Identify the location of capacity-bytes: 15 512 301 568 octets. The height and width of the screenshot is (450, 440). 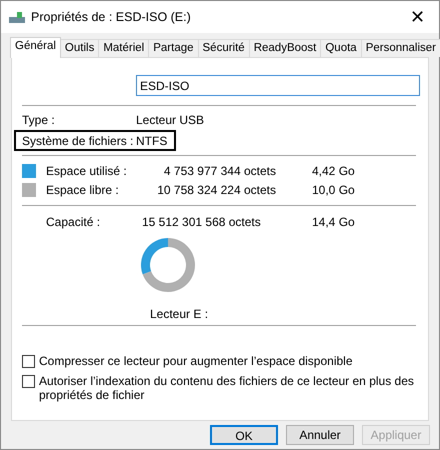
(202, 222).